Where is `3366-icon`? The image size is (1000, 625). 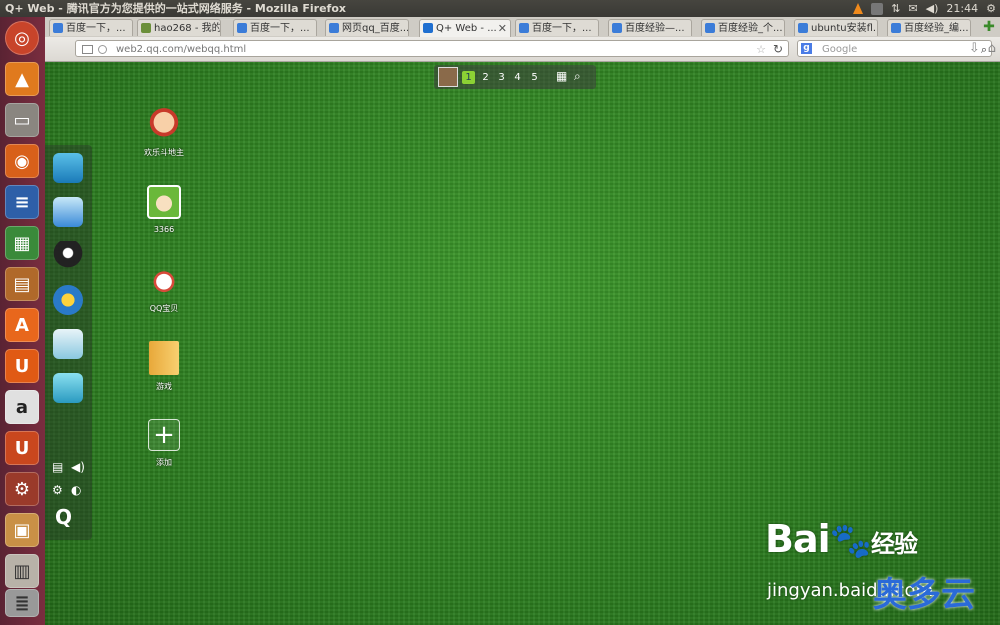
3366-icon is located at coordinates (164, 202).